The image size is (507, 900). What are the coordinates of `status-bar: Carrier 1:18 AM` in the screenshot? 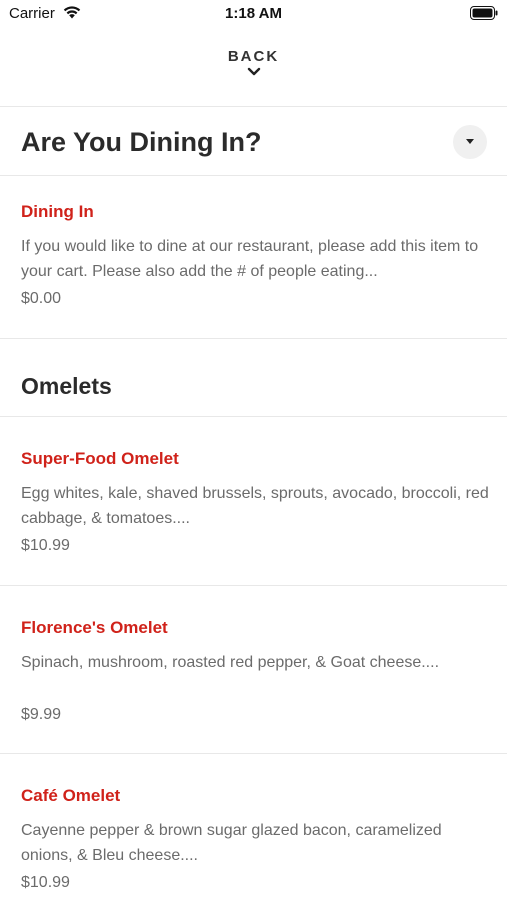 It's located at (253, 14).